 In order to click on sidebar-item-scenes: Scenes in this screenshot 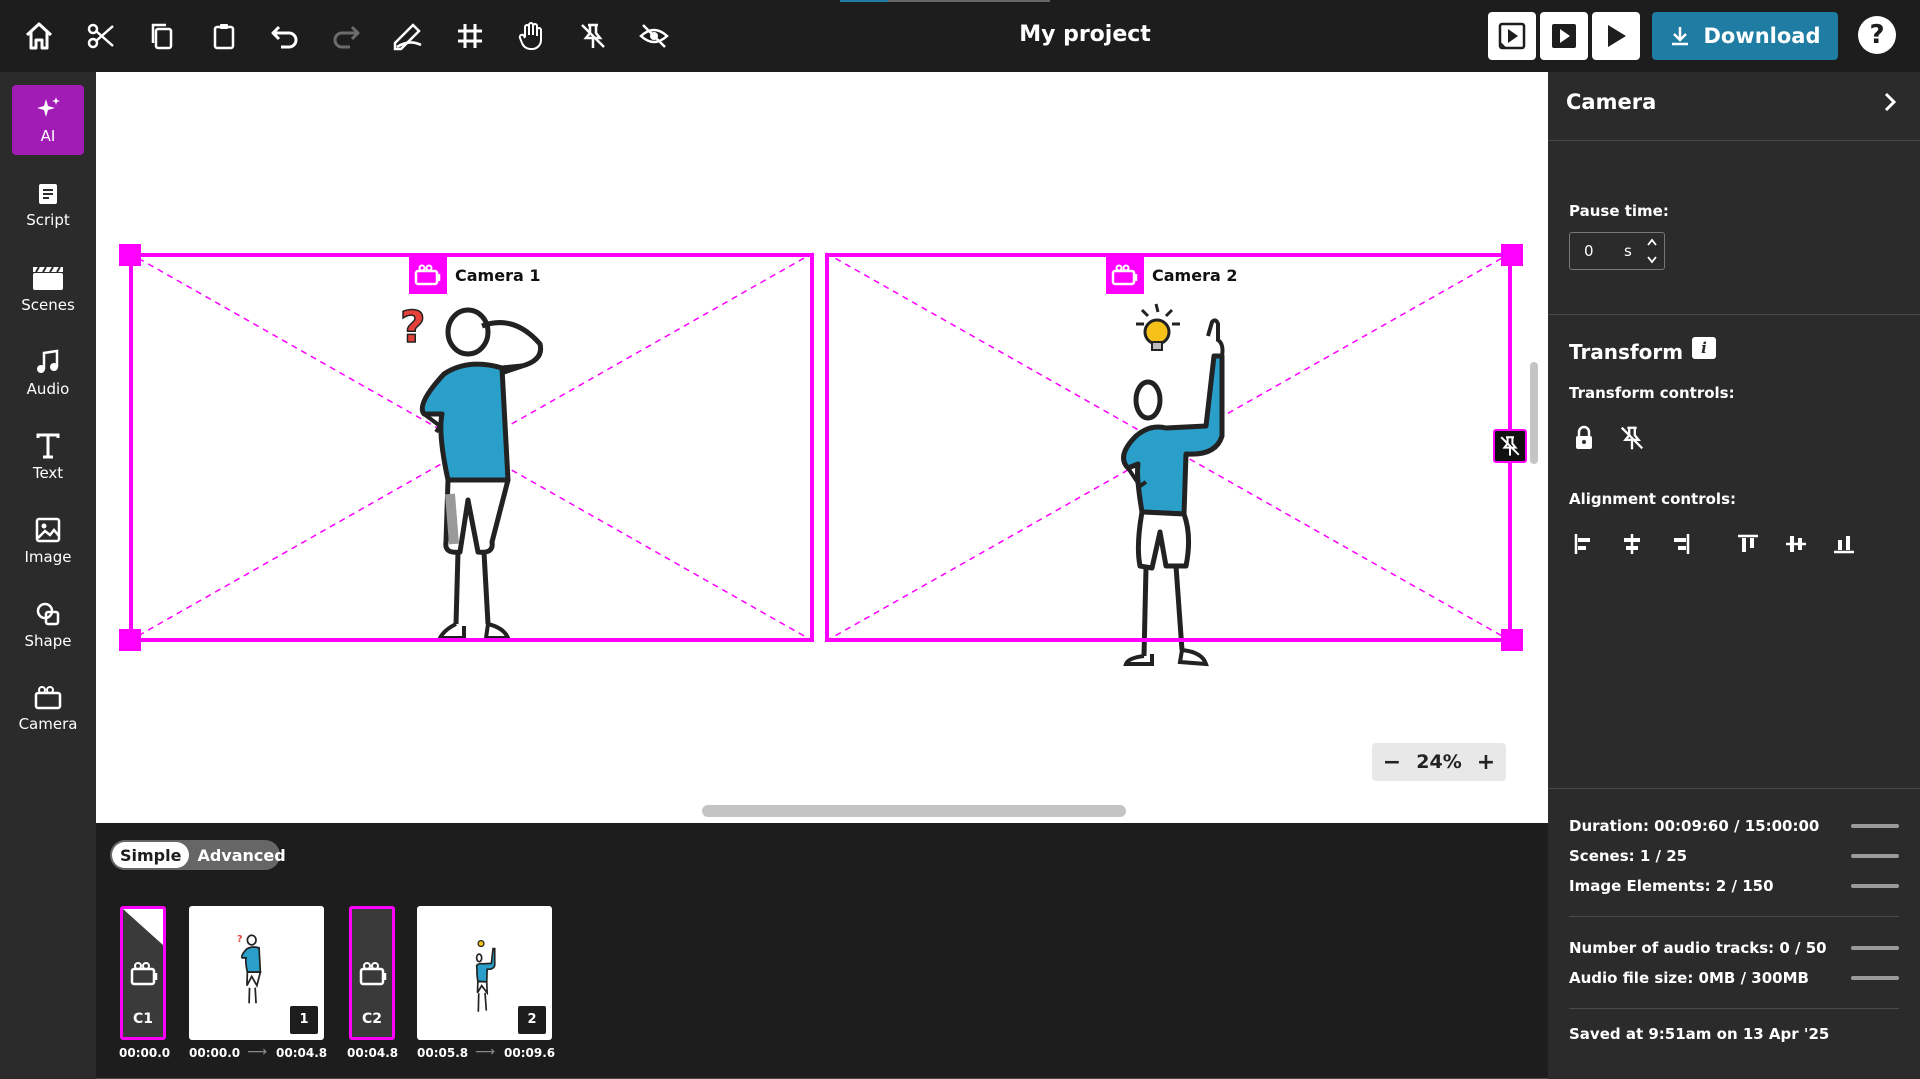, I will do `click(48, 289)`.